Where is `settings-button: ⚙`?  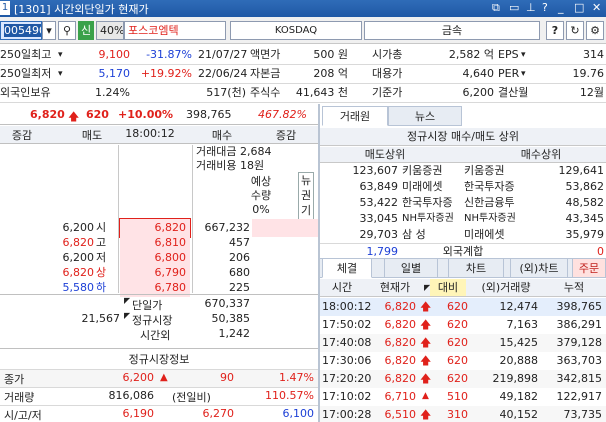 settings-button: ⚙ is located at coordinates (595, 30).